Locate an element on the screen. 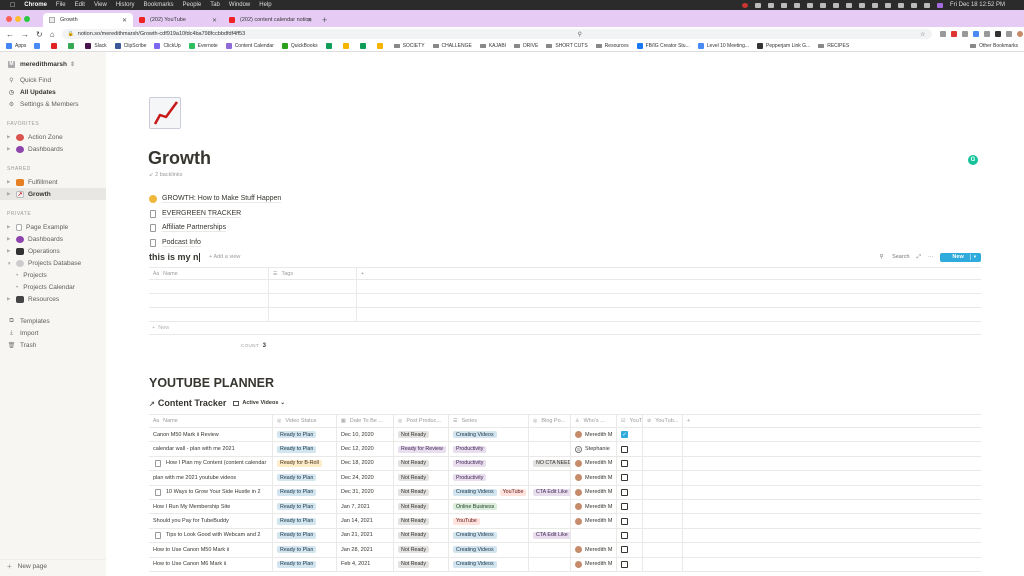 This screenshot has width=1024, height=576. sidebar-item-page-example: ▶ Page Example is located at coordinates (53, 227).